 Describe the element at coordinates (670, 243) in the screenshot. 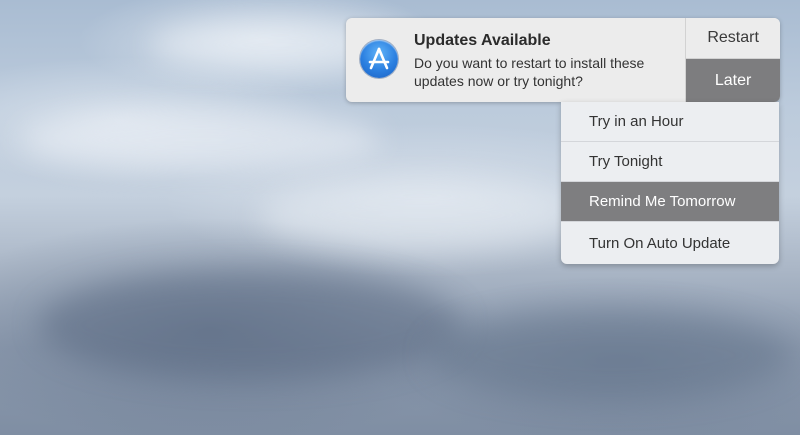

I see `menu-item-turn-on-auto-update: Turn On Auto Update` at that location.